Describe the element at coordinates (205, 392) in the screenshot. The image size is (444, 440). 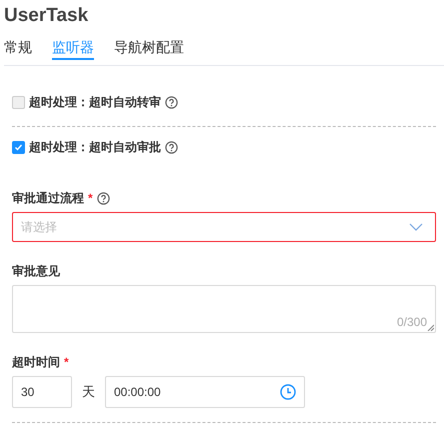
I see `time-picker: 00:00:00` at that location.